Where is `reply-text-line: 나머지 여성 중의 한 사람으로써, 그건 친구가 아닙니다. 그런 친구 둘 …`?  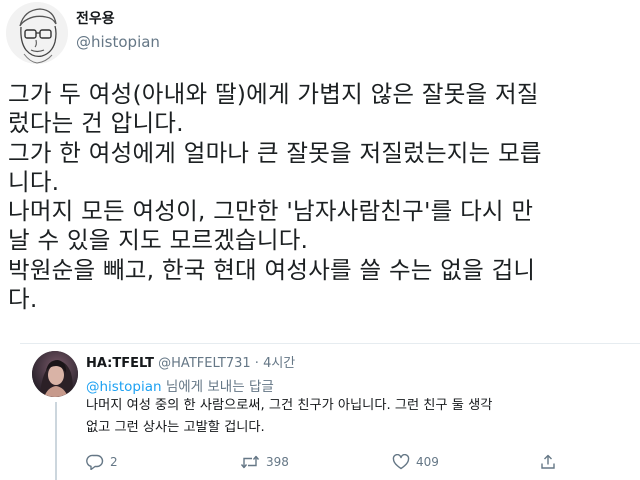 reply-text-line: 나머지 여성 중의 한 사람으로써, 그건 친구가 아닙니다. 그런 친구 둘 … is located at coordinates (289, 405).